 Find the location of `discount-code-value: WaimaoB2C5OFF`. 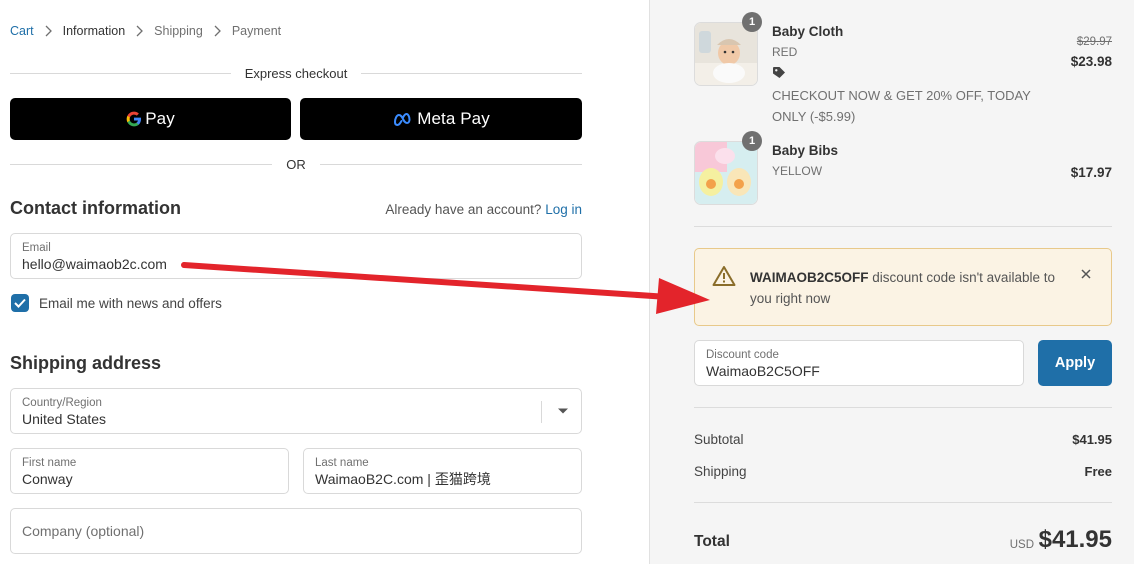

discount-code-value: WaimaoB2C5OFF is located at coordinates (859, 371).